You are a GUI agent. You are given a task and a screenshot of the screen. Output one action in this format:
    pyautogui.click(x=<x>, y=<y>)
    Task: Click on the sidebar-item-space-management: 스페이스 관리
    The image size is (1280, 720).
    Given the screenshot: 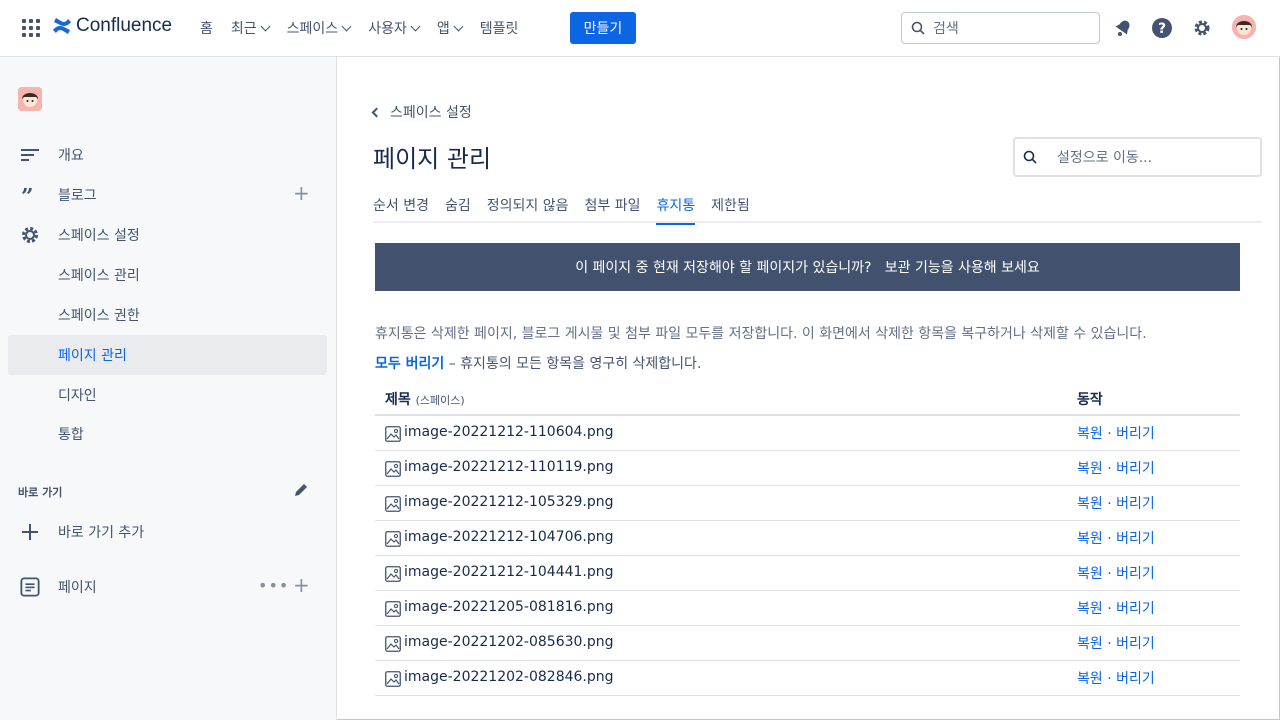 What is the action you would take?
    pyautogui.click(x=167, y=275)
    